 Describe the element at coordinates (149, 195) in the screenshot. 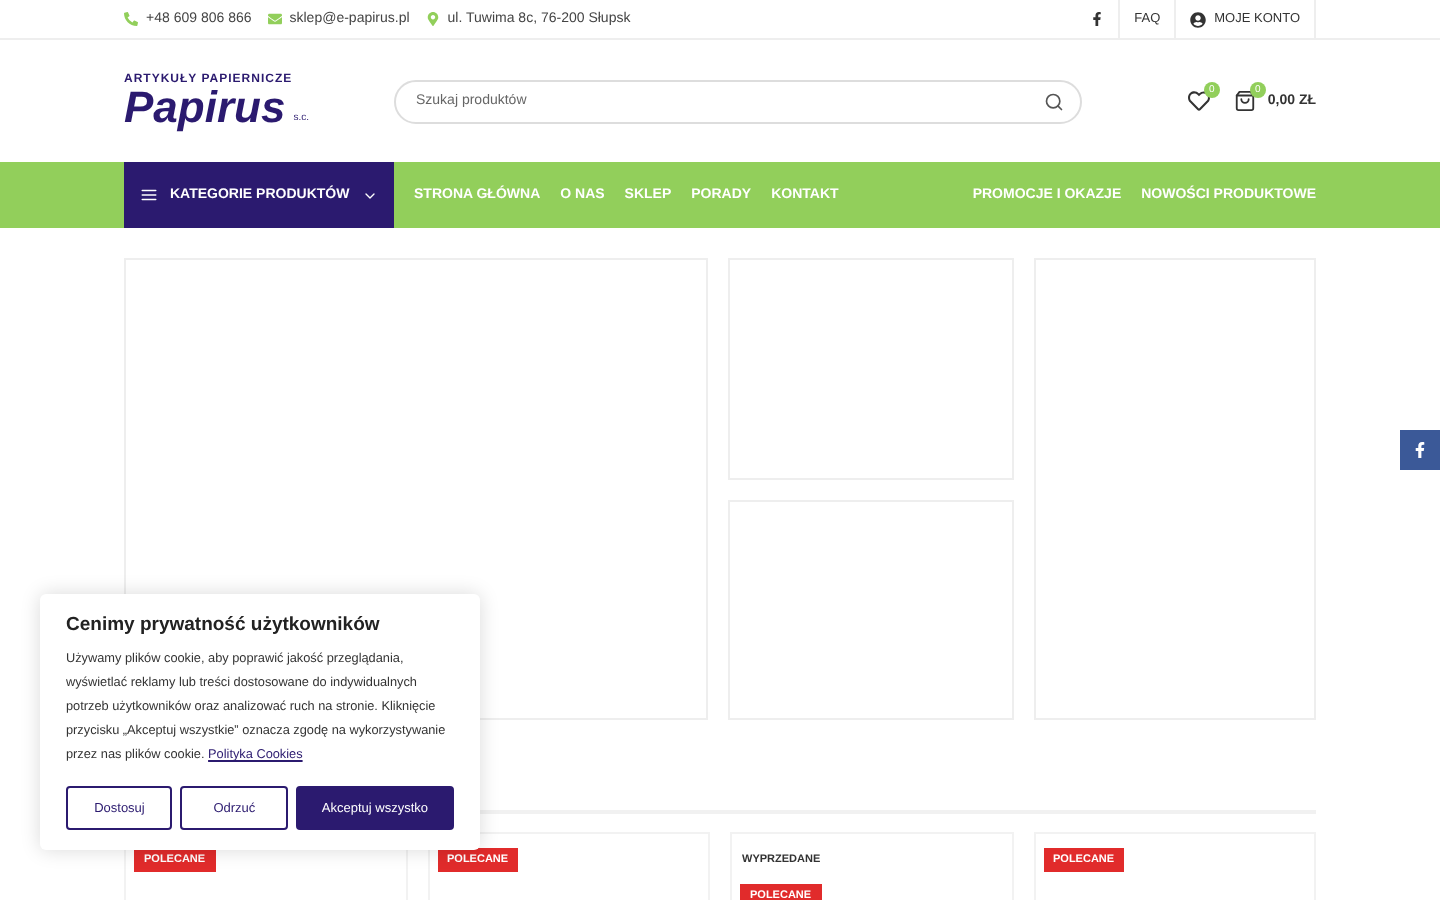

I see `menu-icon` at that location.